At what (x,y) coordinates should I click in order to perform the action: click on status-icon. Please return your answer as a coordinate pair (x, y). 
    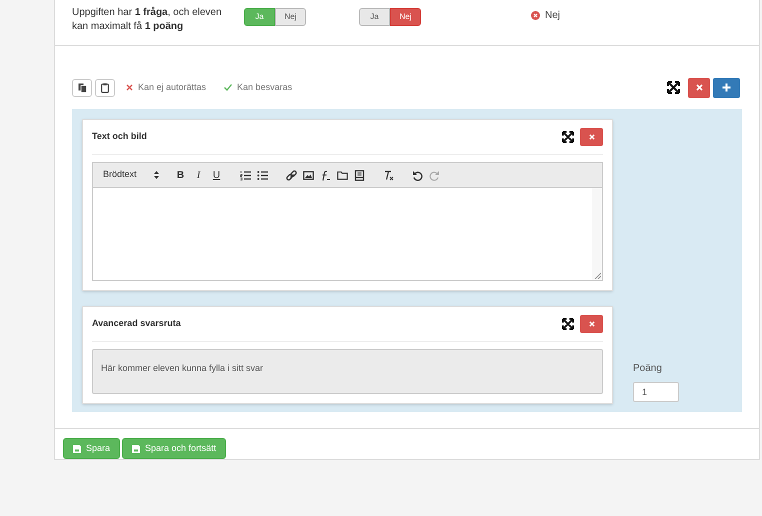
    Looking at the image, I should click on (535, 15).